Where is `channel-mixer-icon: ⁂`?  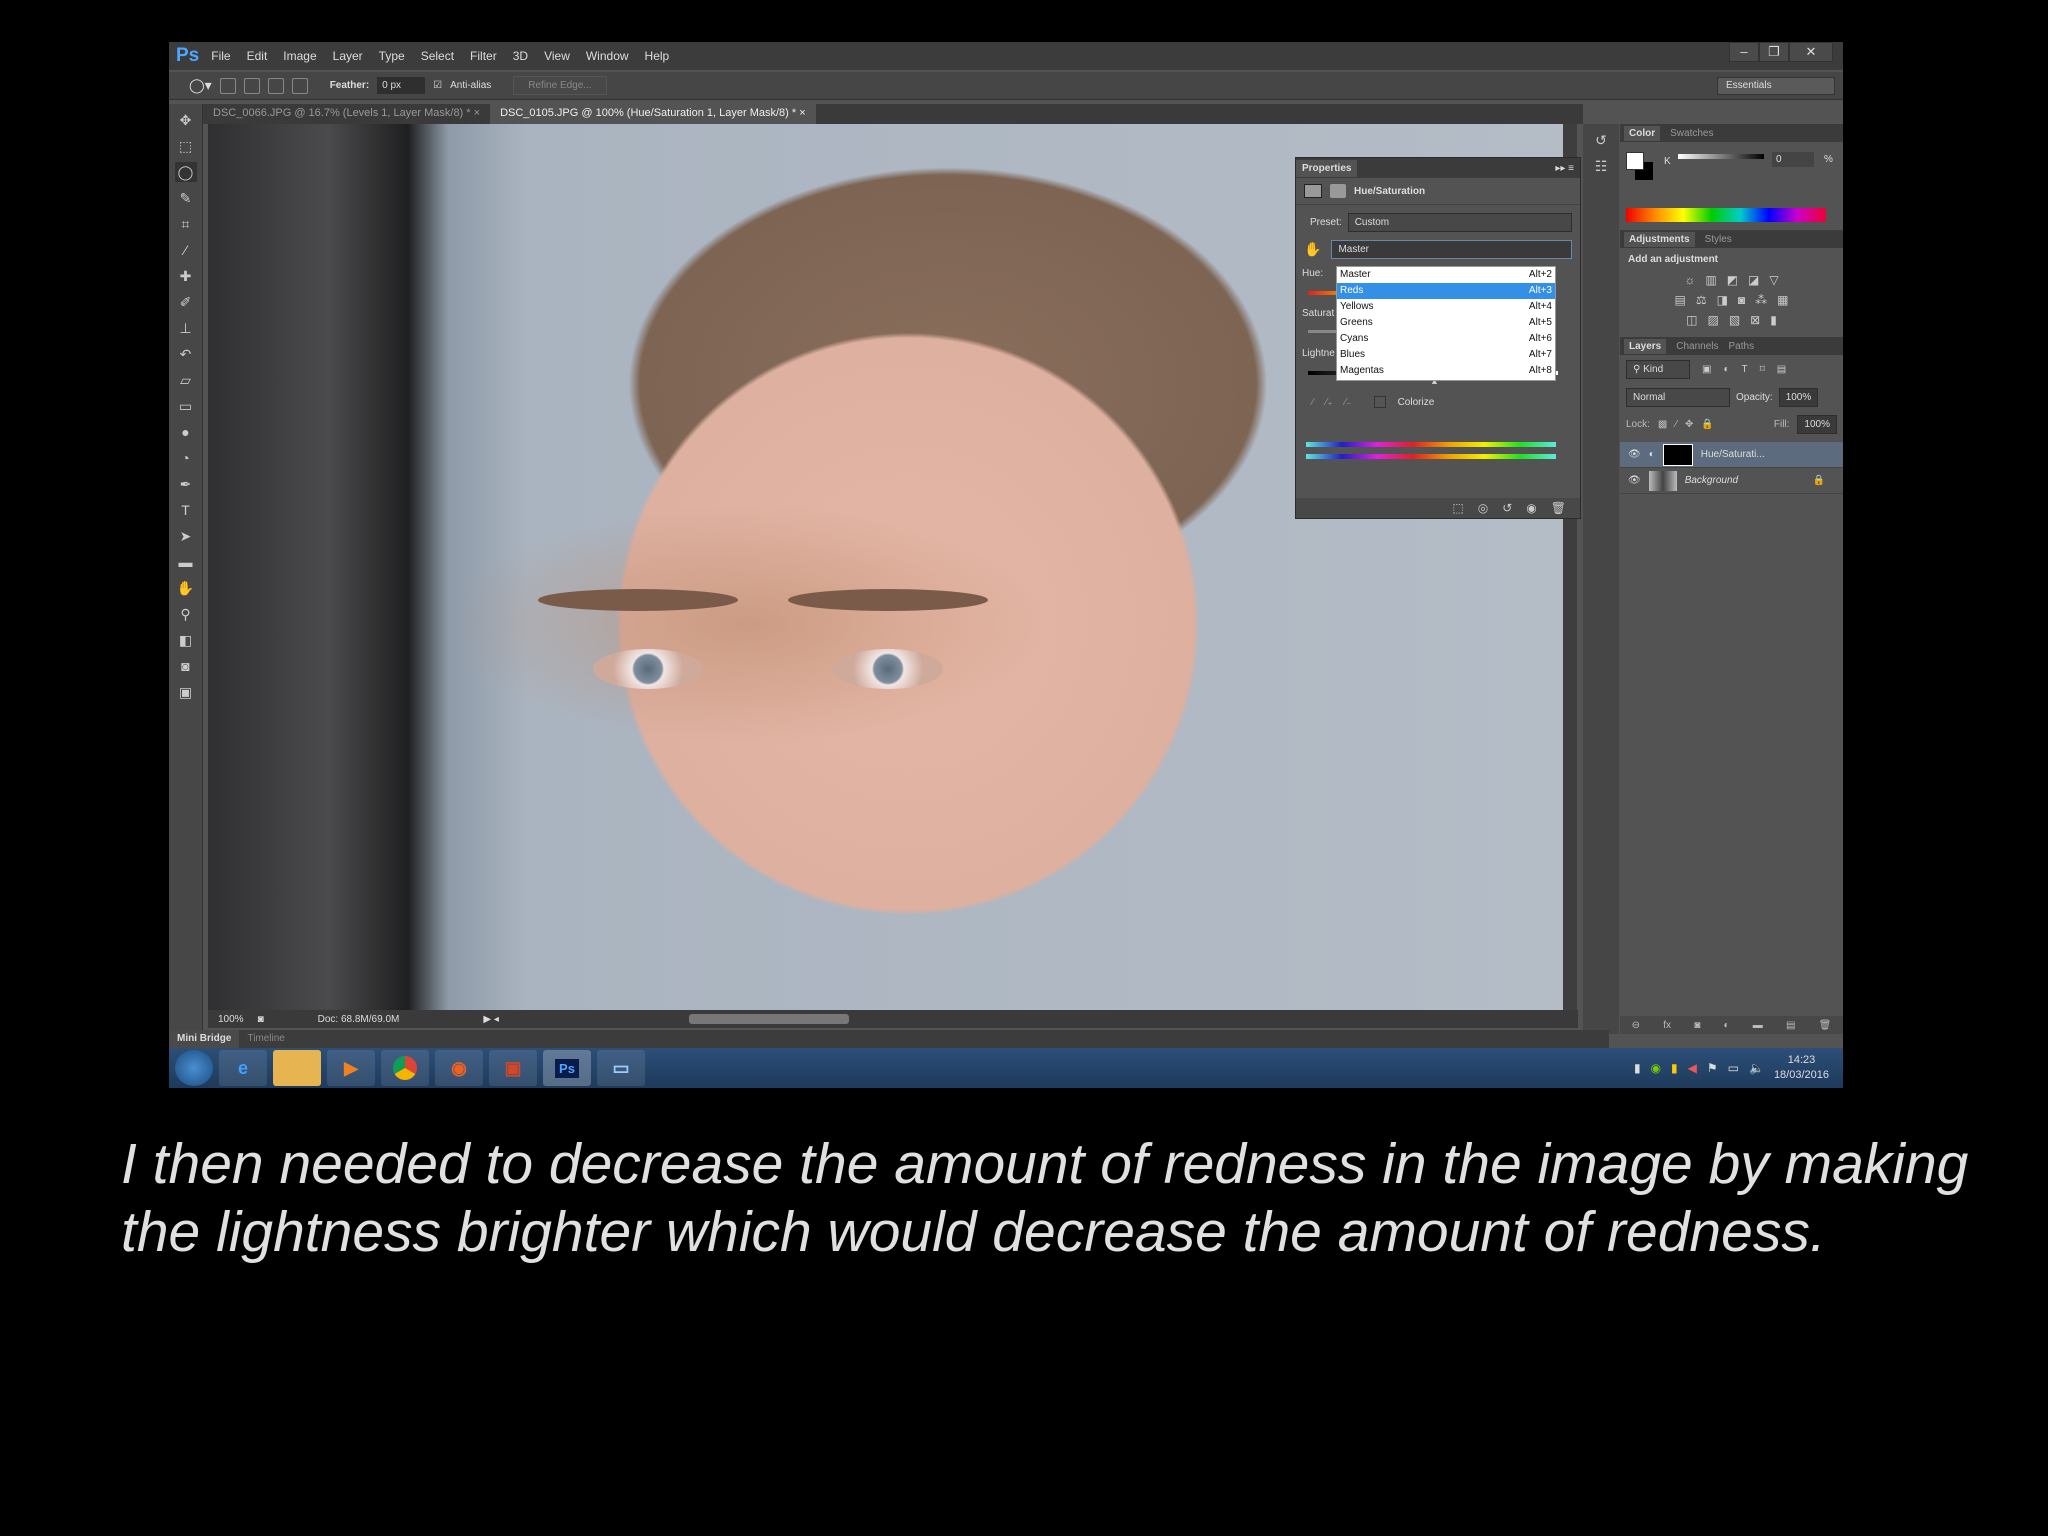 channel-mixer-icon: ⁂ is located at coordinates (1761, 300).